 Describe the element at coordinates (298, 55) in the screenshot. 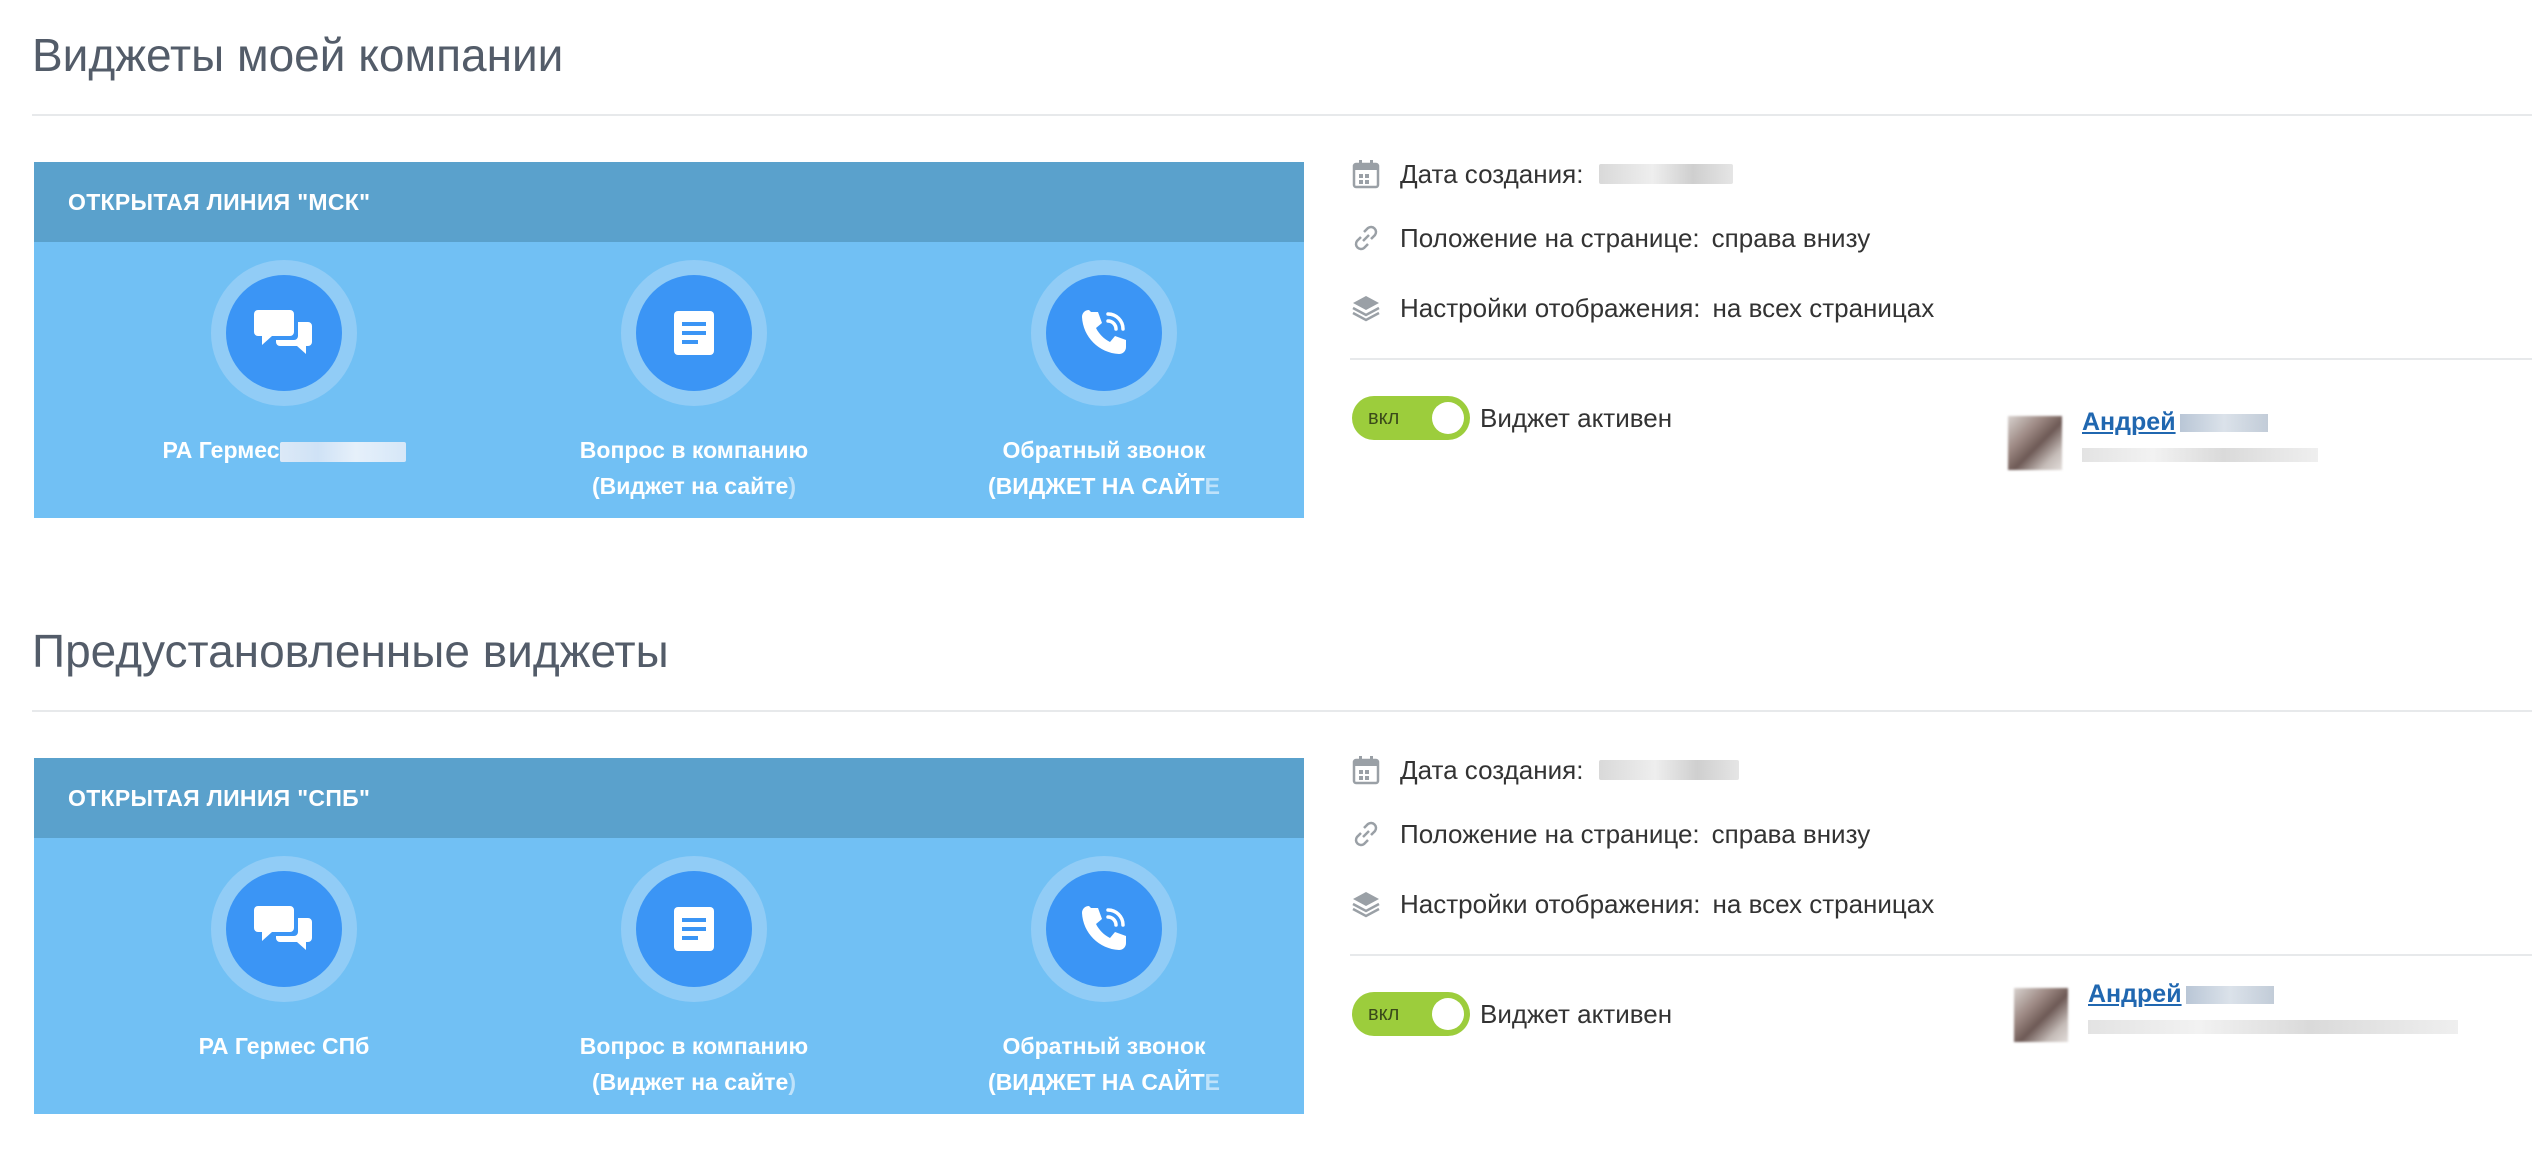

I see `section-title-my-widgets: Виджеты моей компании` at that location.